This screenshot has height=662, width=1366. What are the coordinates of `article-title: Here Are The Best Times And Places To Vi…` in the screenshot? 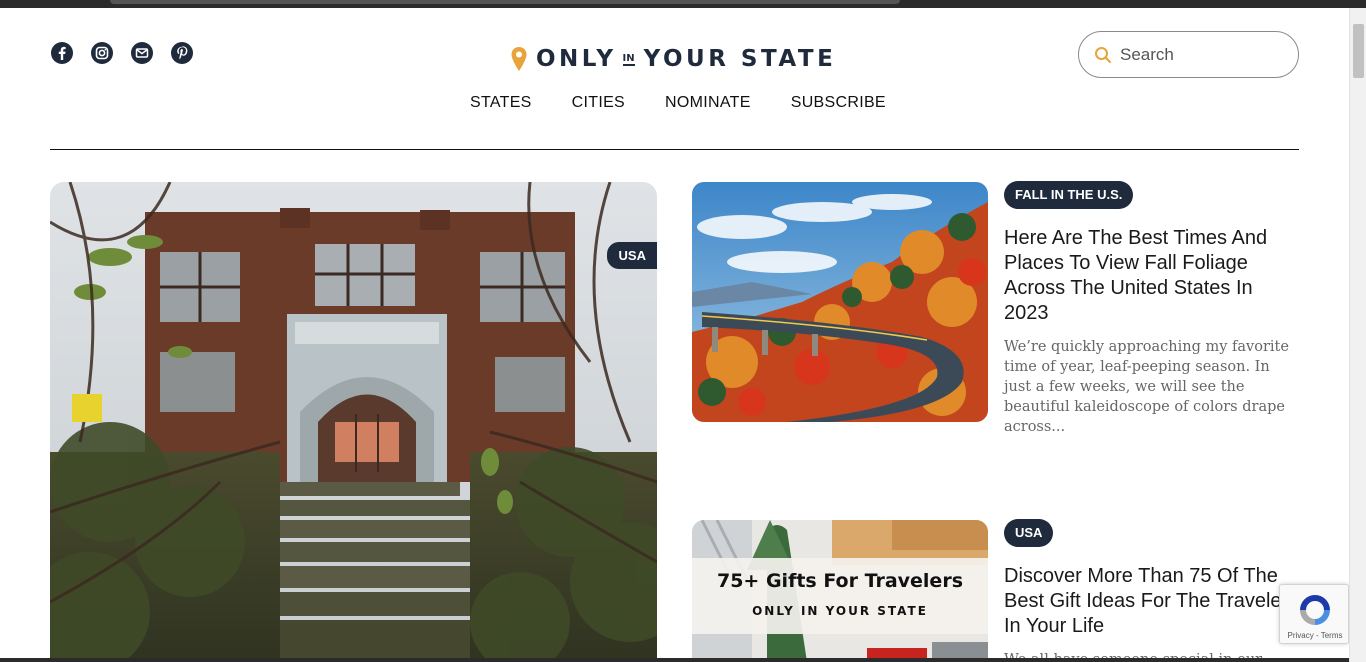 It's located at (1149, 276).